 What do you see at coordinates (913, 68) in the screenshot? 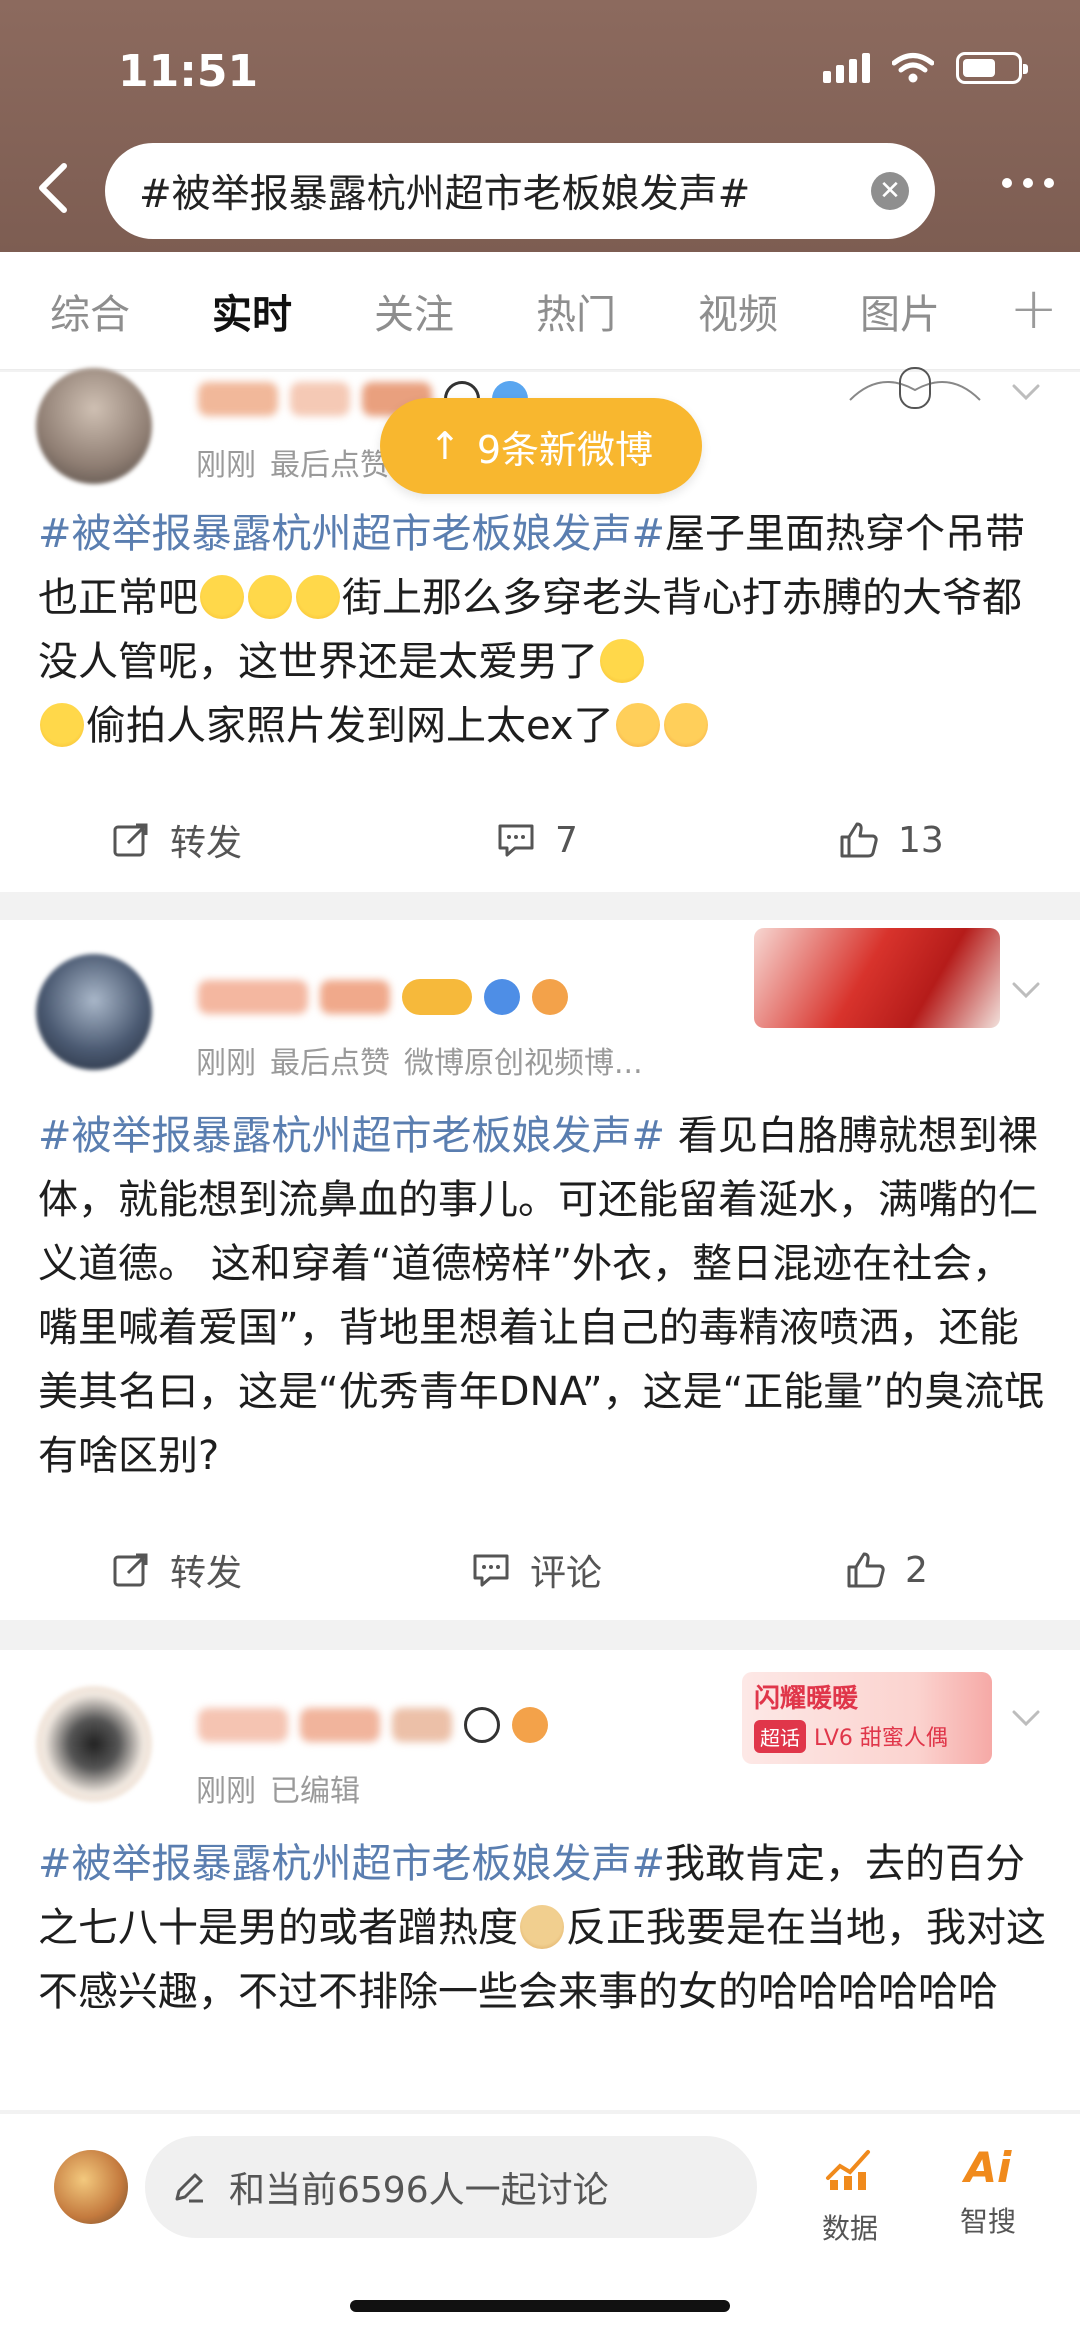
I see `wifi-icon` at bounding box center [913, 68].